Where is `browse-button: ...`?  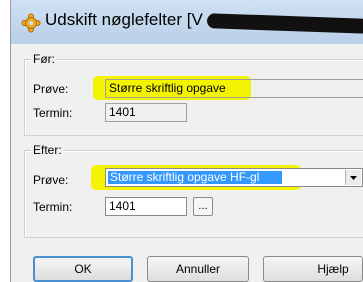 browse-button: ... is located at coordinates (203, 206).